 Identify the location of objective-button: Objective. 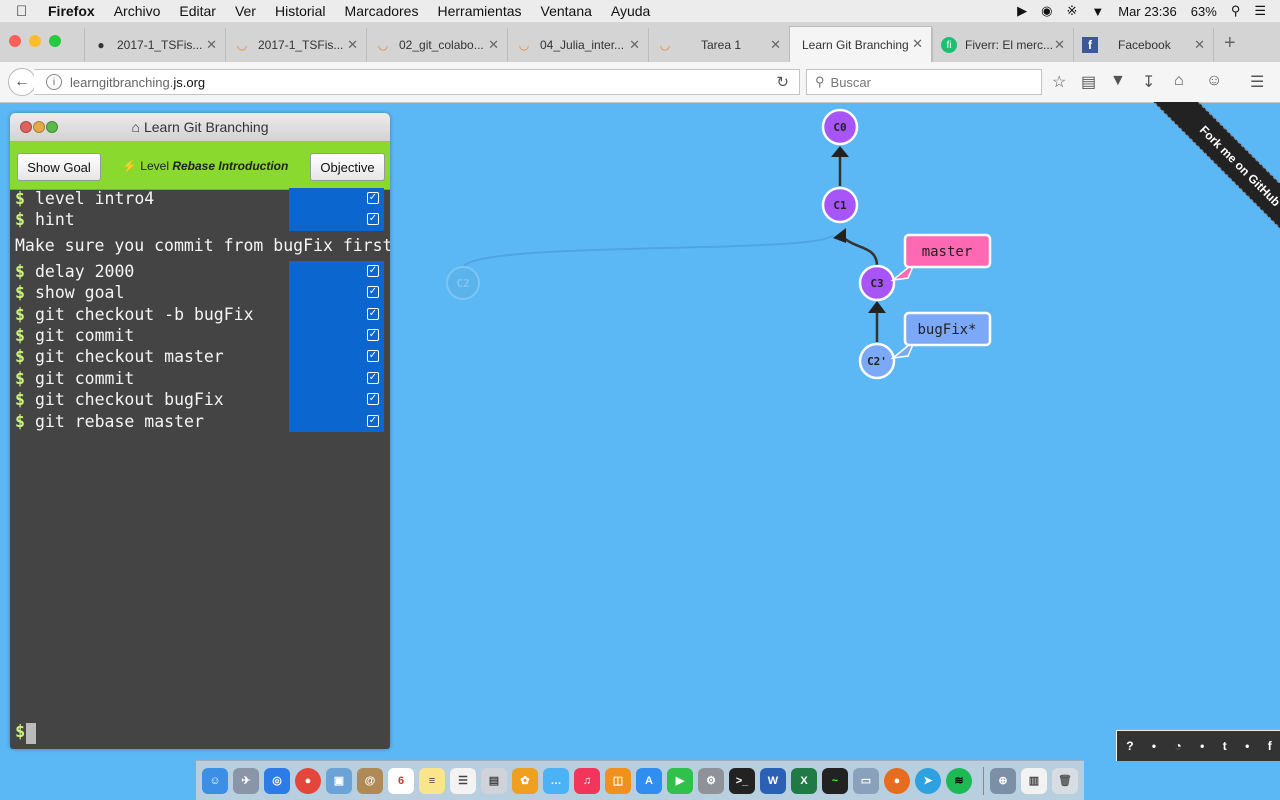
(347, 167).